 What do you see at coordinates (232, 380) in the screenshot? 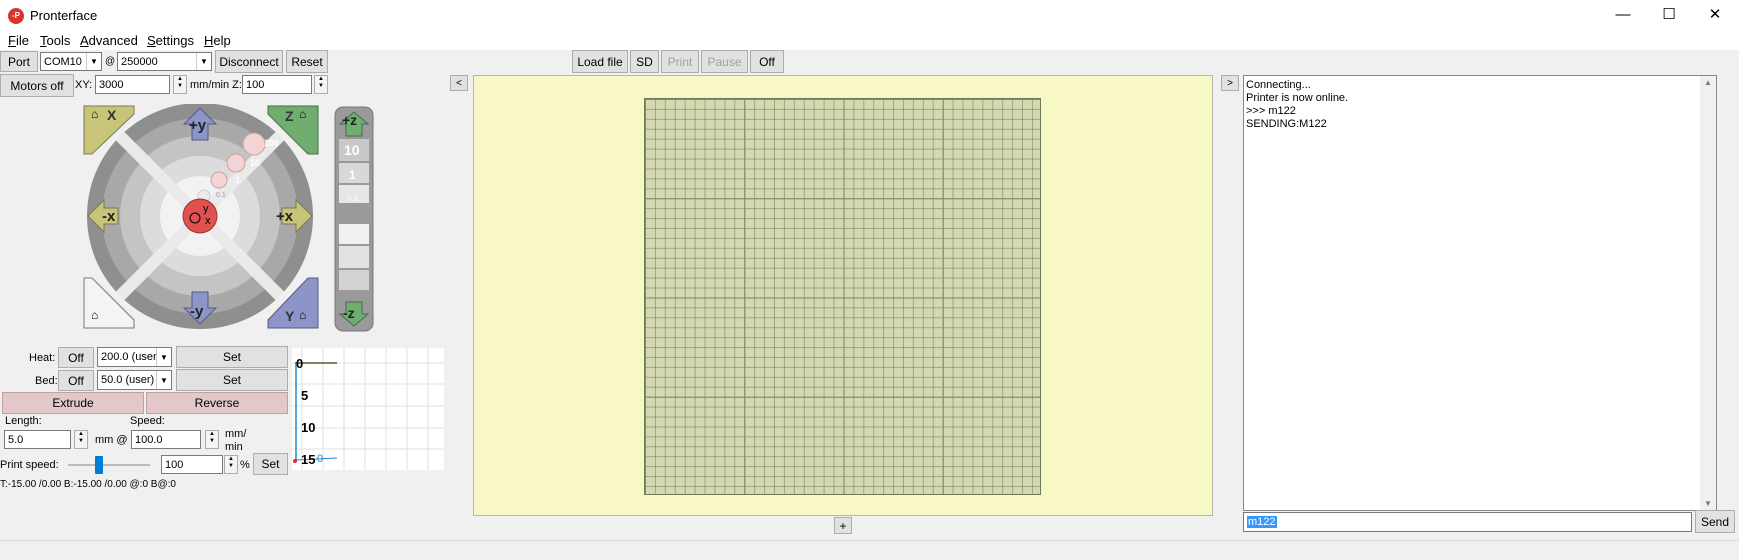
I see `bed-set-button: Set` at bounding box center [232, 380].